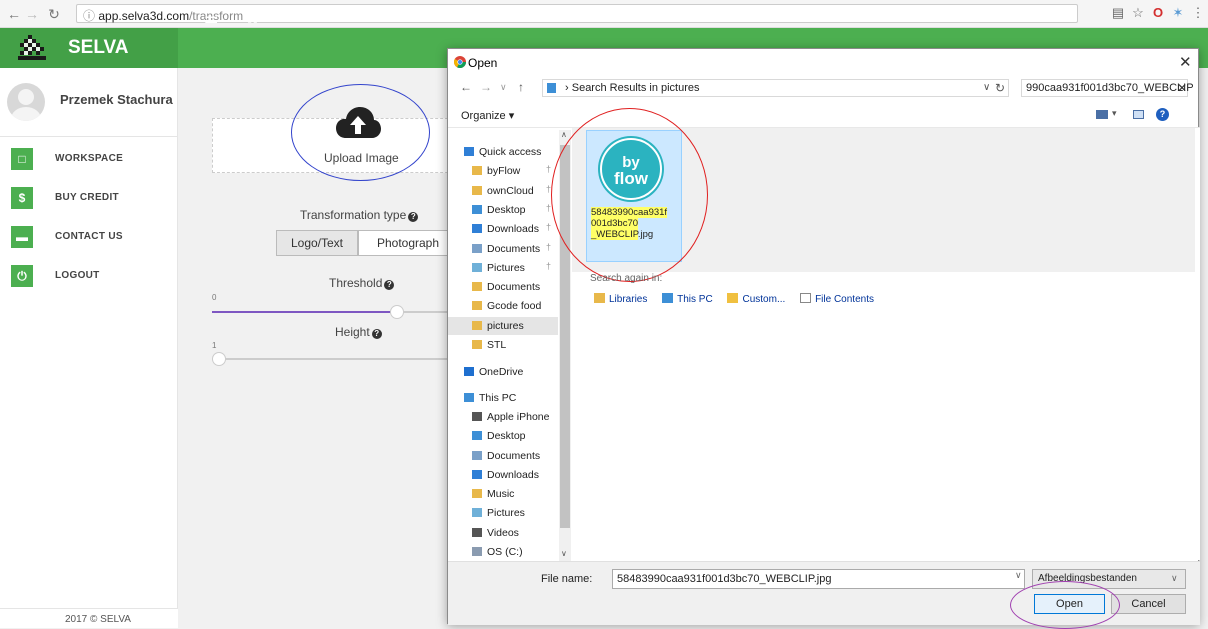 This screenshot has height=629, width=1208. What do you see at coordinates (335, 359) in the screenshot?
I see `height-slider-track` at bounding box center [335, 359].